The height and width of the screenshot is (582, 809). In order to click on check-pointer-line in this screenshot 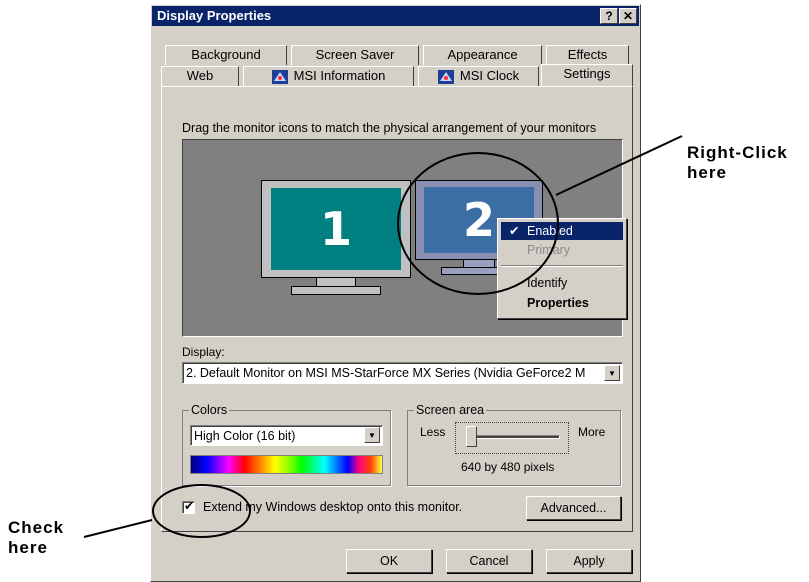, I will do `click(118, 528)`.